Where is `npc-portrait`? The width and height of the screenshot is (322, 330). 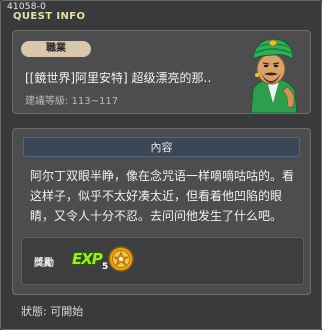
npc-portrait is located at coordinates (274, 75).